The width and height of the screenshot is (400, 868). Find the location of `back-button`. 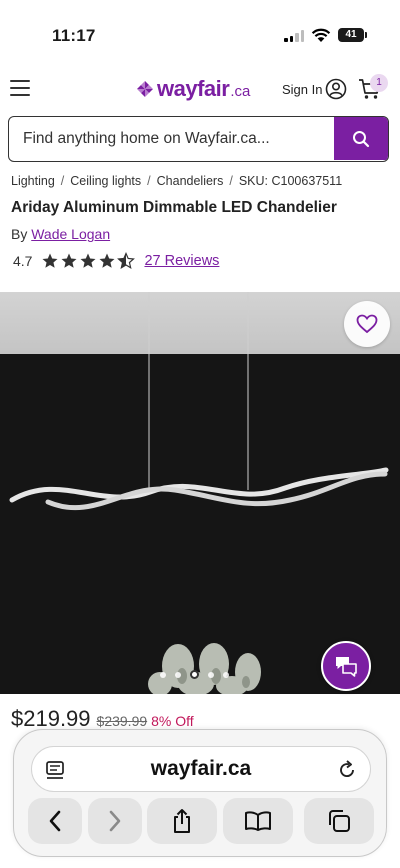

back-button is located at coordinates (55, 821).